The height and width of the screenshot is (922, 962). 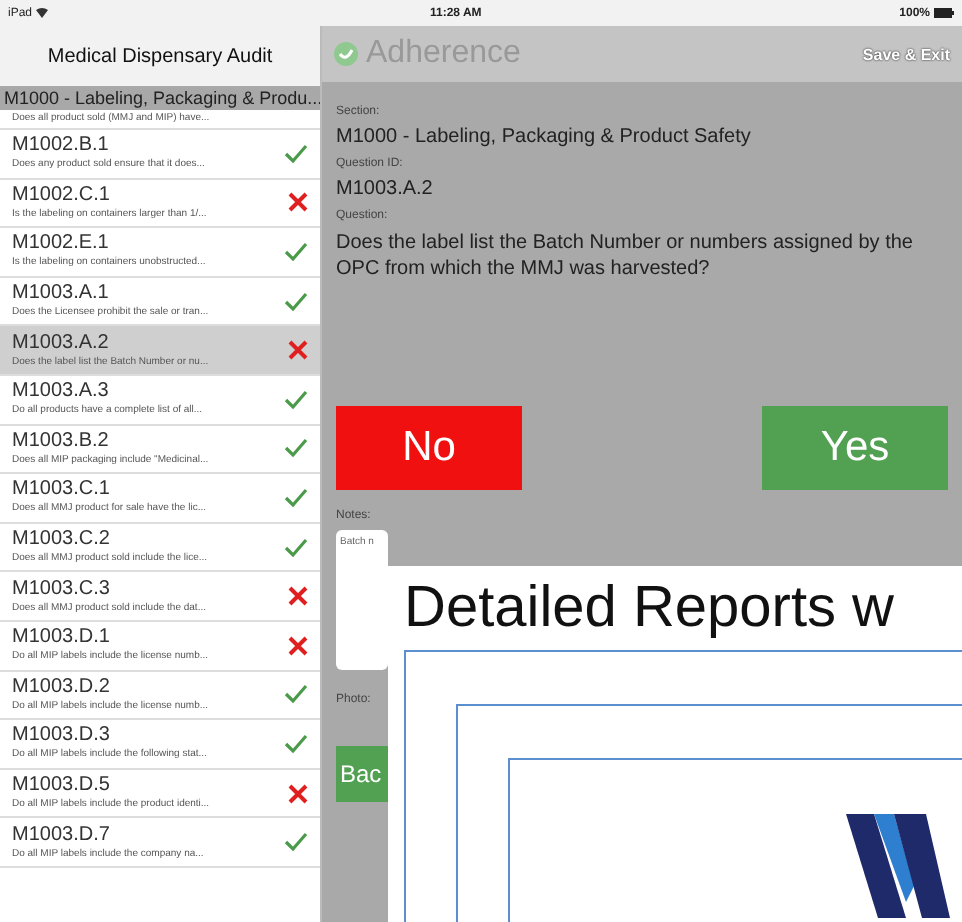 I want to click on question-id: M1003.B.2, so click(x=61, y=441).